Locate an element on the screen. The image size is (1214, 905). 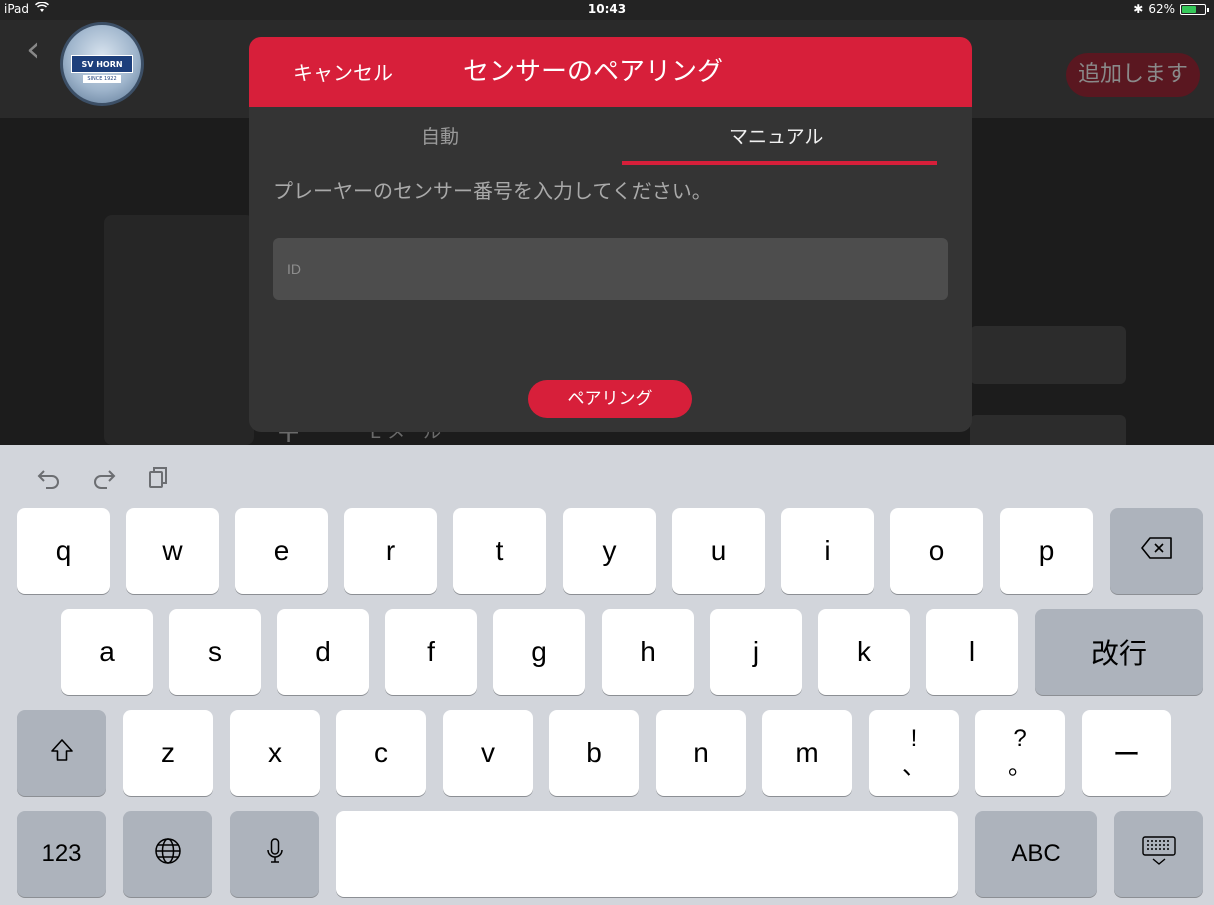
background-card is located at coordinates (179, 330).